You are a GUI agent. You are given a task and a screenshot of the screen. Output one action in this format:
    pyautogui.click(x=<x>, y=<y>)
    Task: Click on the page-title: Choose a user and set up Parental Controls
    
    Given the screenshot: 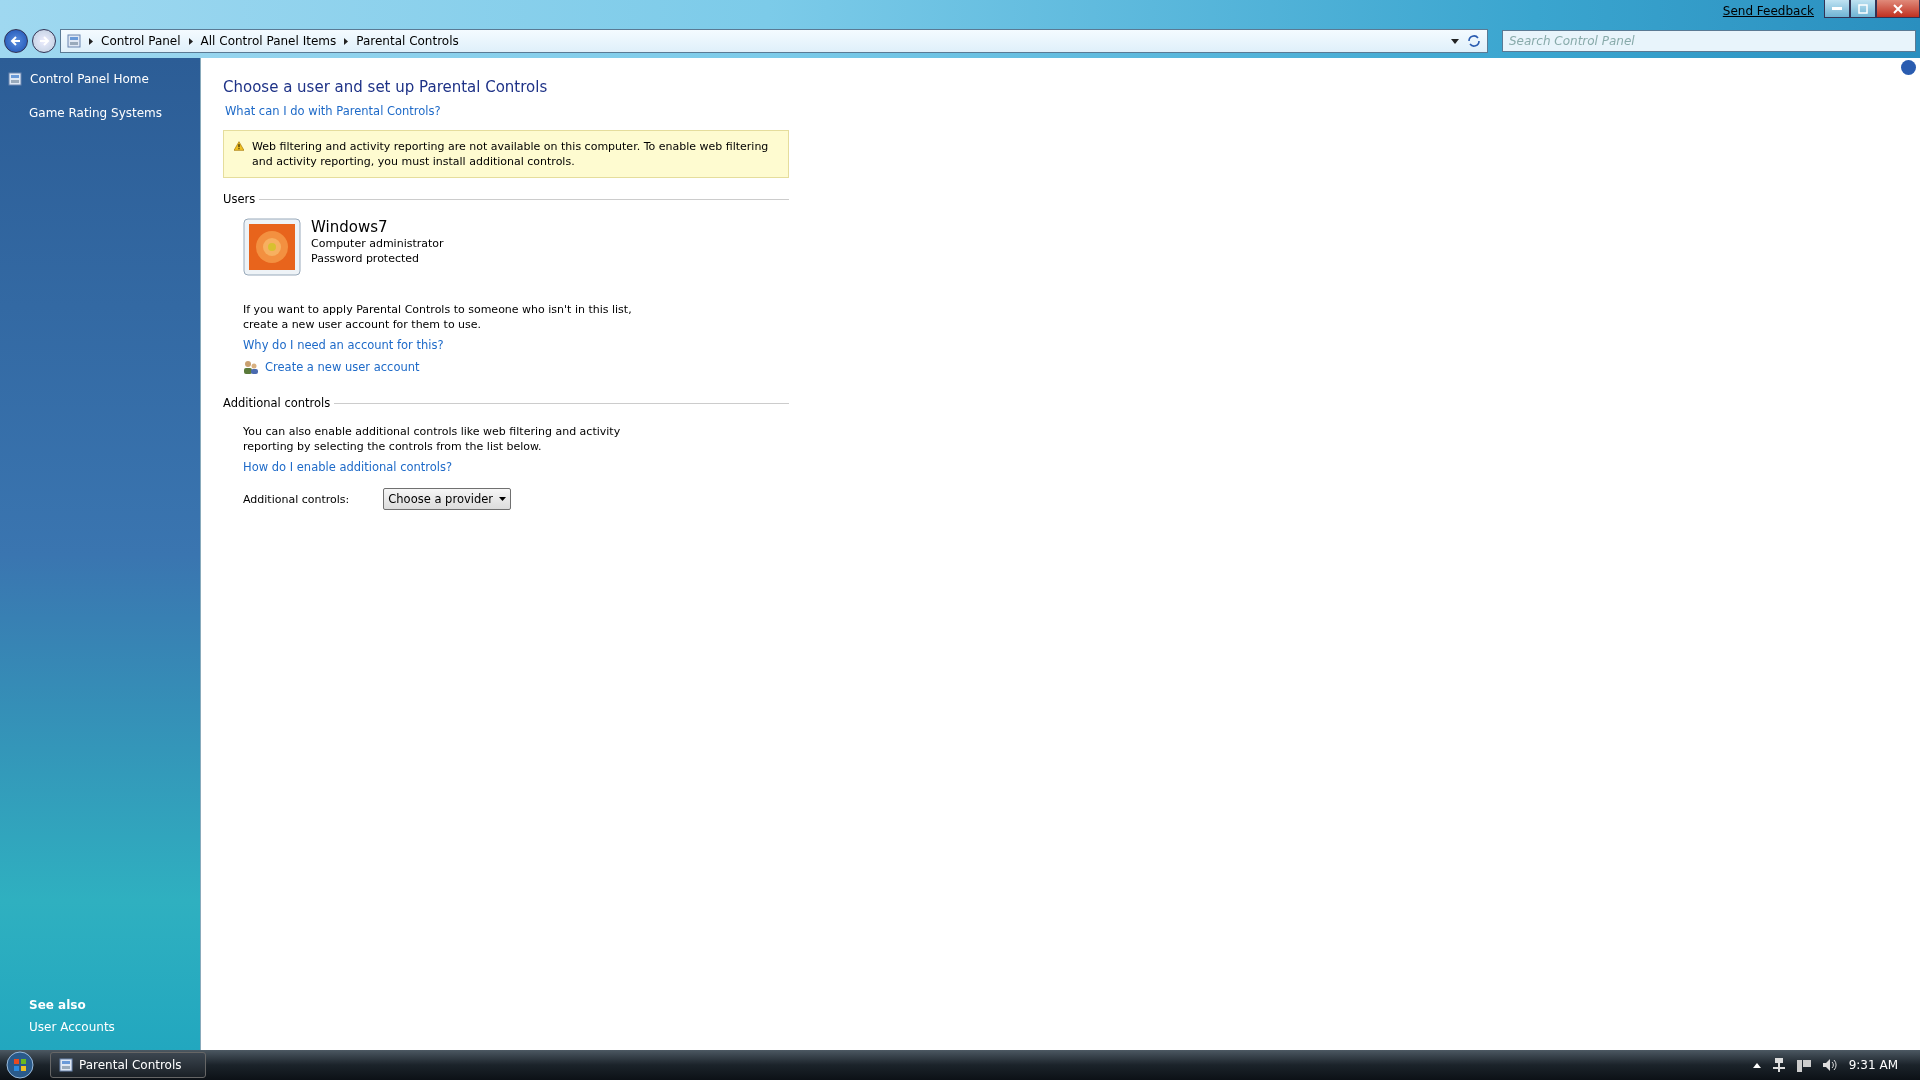 What is the action you would take?
    pyautogui.click(x=386, y=87)
    